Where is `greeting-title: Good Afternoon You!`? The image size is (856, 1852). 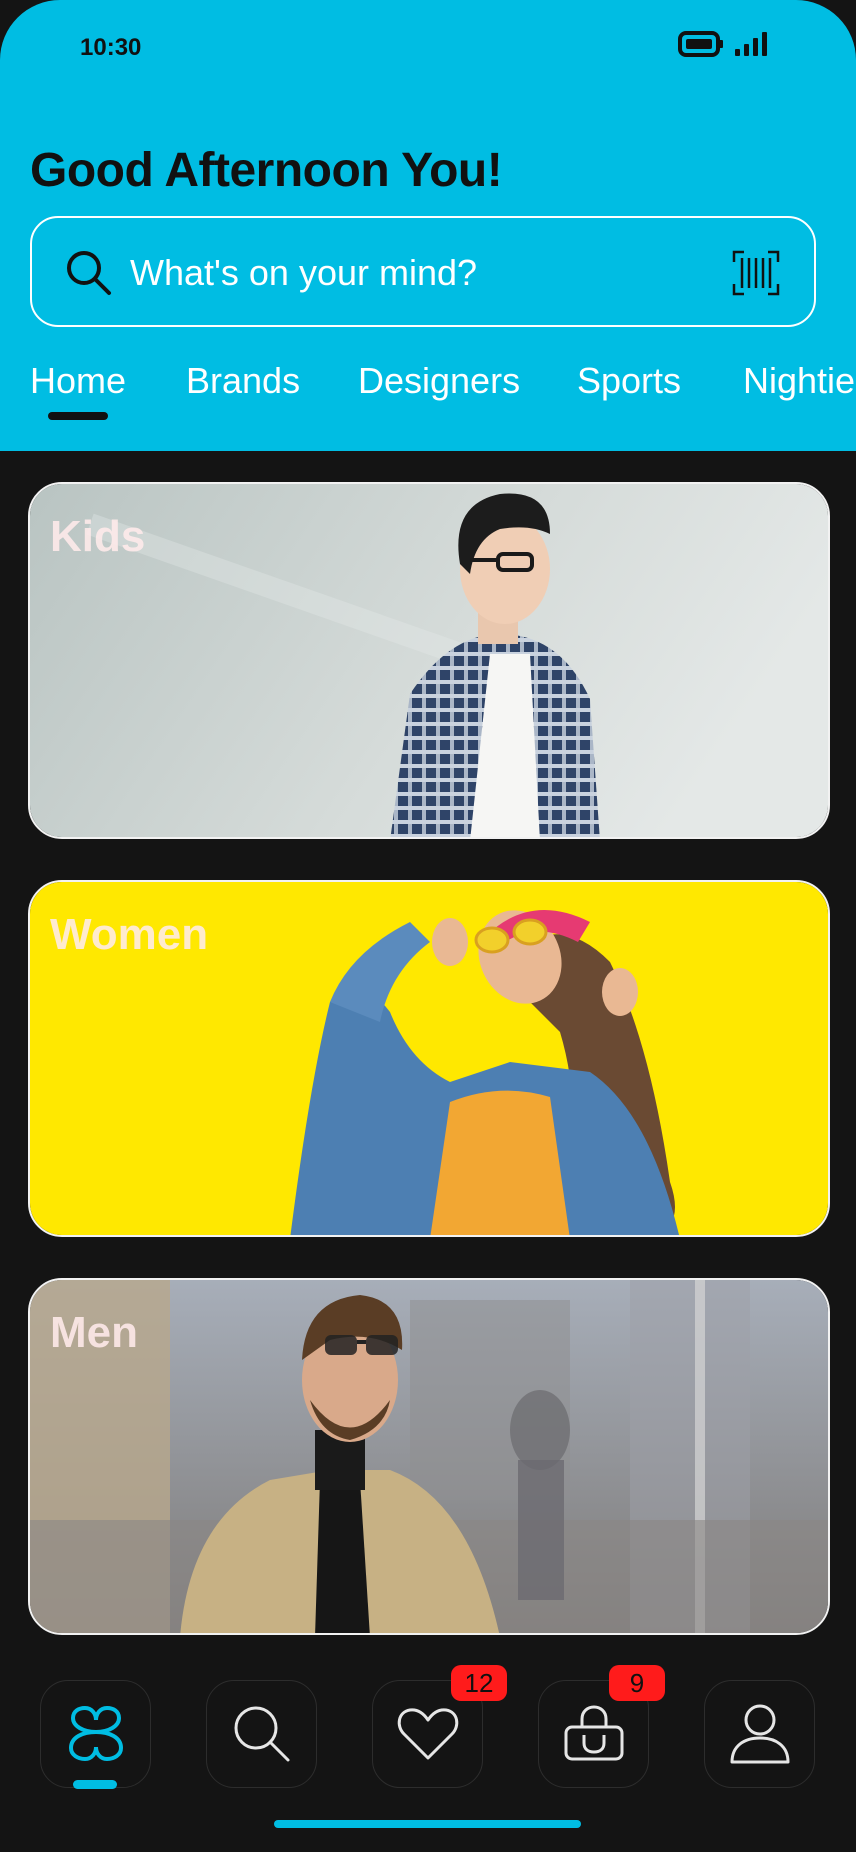 greeting-title: Good Afternoon You! is located at coordinates (266, 170).